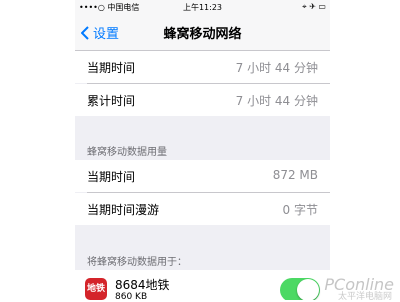 This screenshot has height=302, width=400. Describe the element at coordinates (202, 67) in the screenshot. I see `current-call-time-row: 当期时间 7 小时 44 分钟` at that location.